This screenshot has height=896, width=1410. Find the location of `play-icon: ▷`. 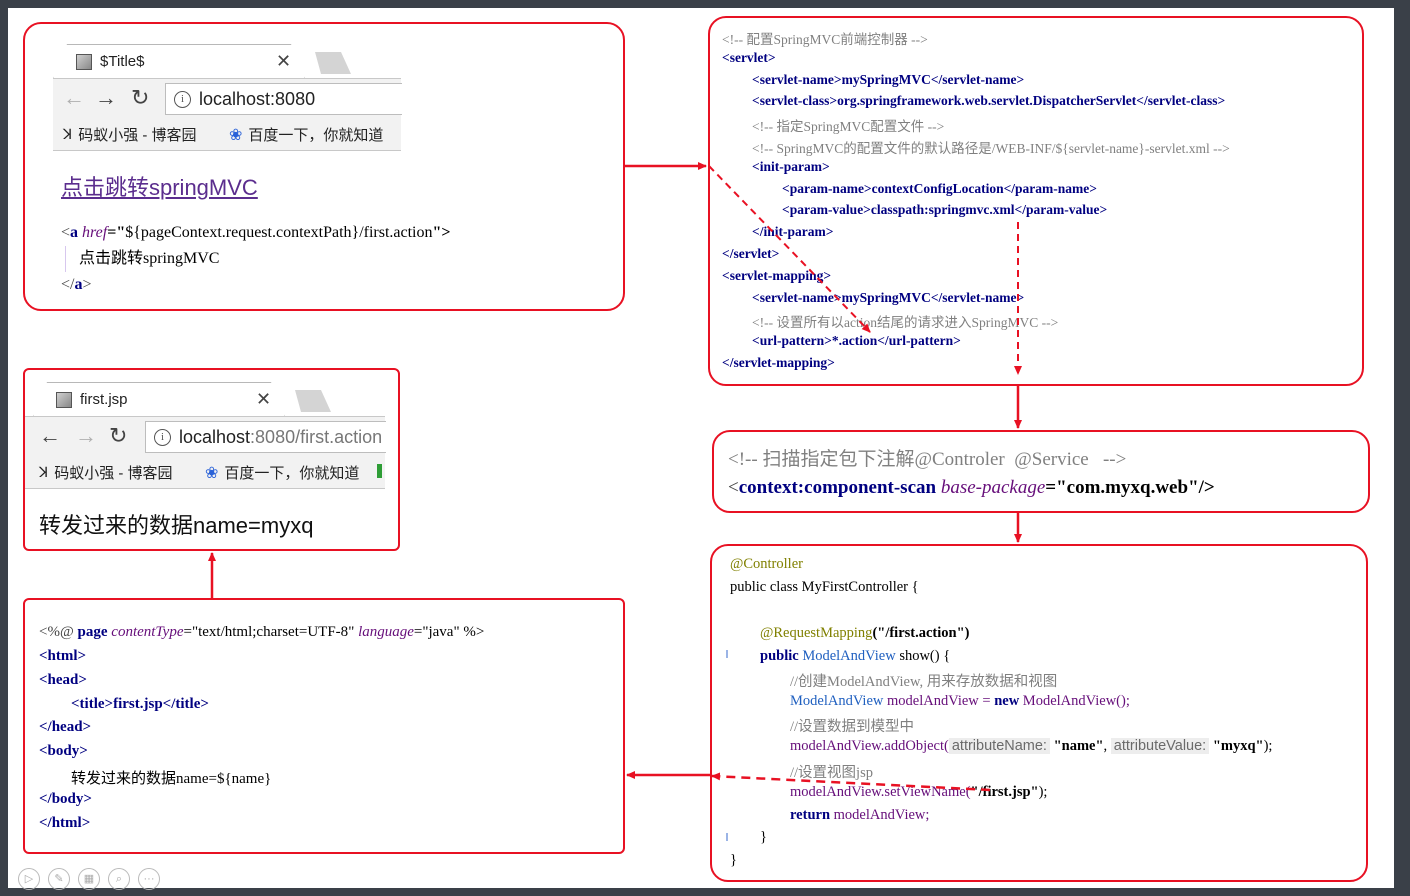

play-icon: ▷ is located at coordinates (29, 879).